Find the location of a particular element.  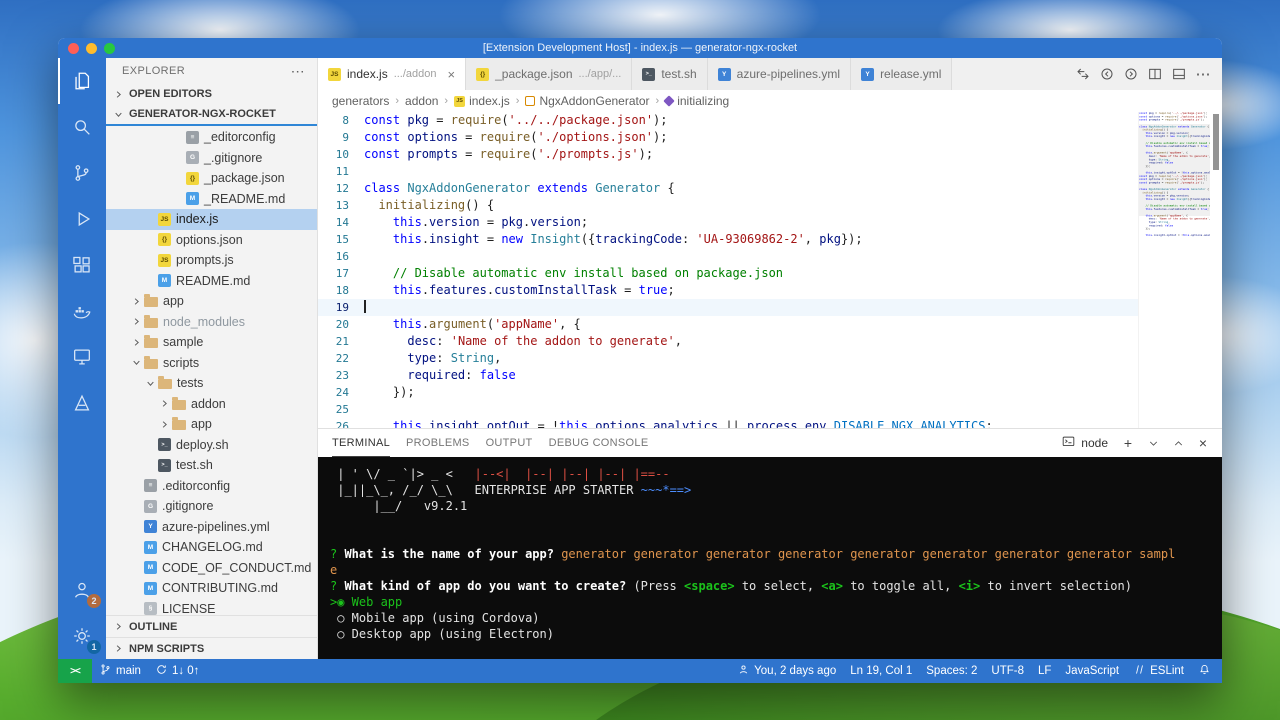

tree-item-prompts.js: JS prompts.js is located at coordinates (211, 260).